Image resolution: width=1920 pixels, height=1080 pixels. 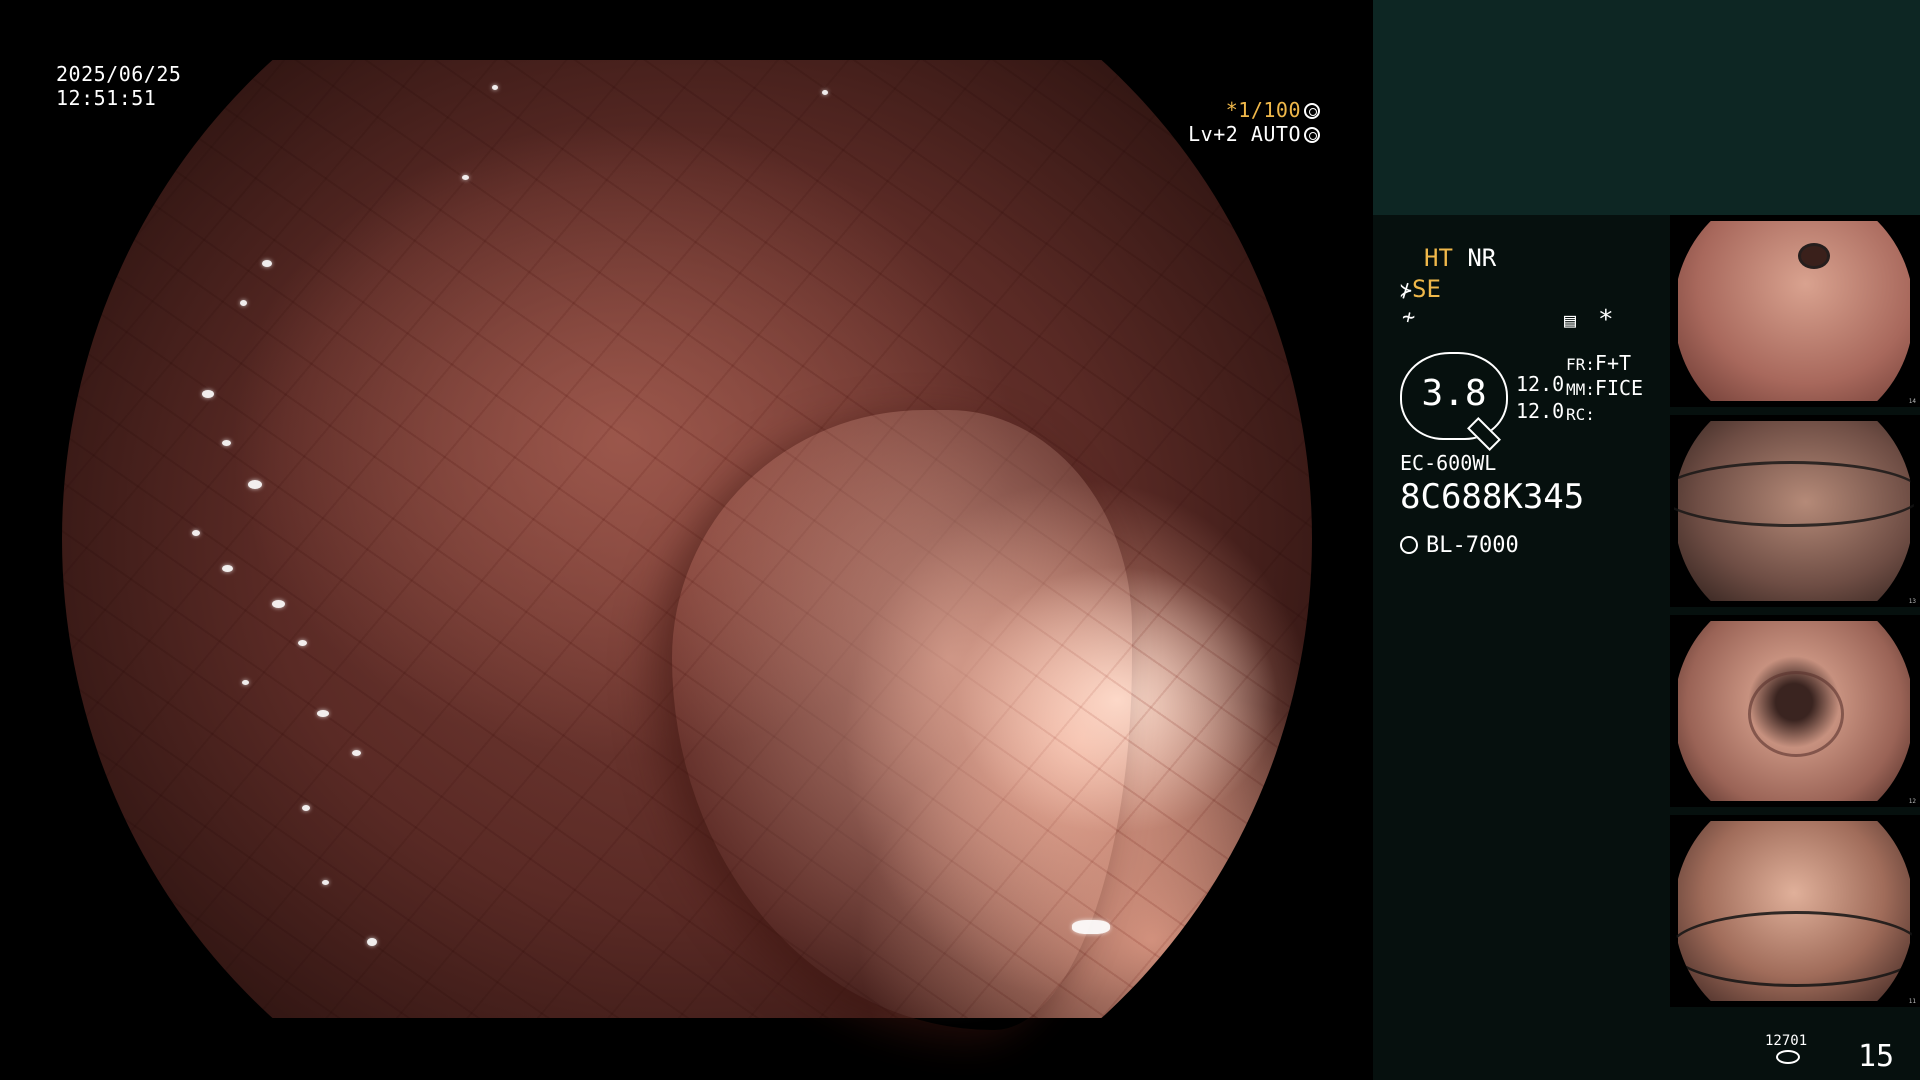 I want to click on ht-nr-status: HT NR, so click(x=1460, y=258).